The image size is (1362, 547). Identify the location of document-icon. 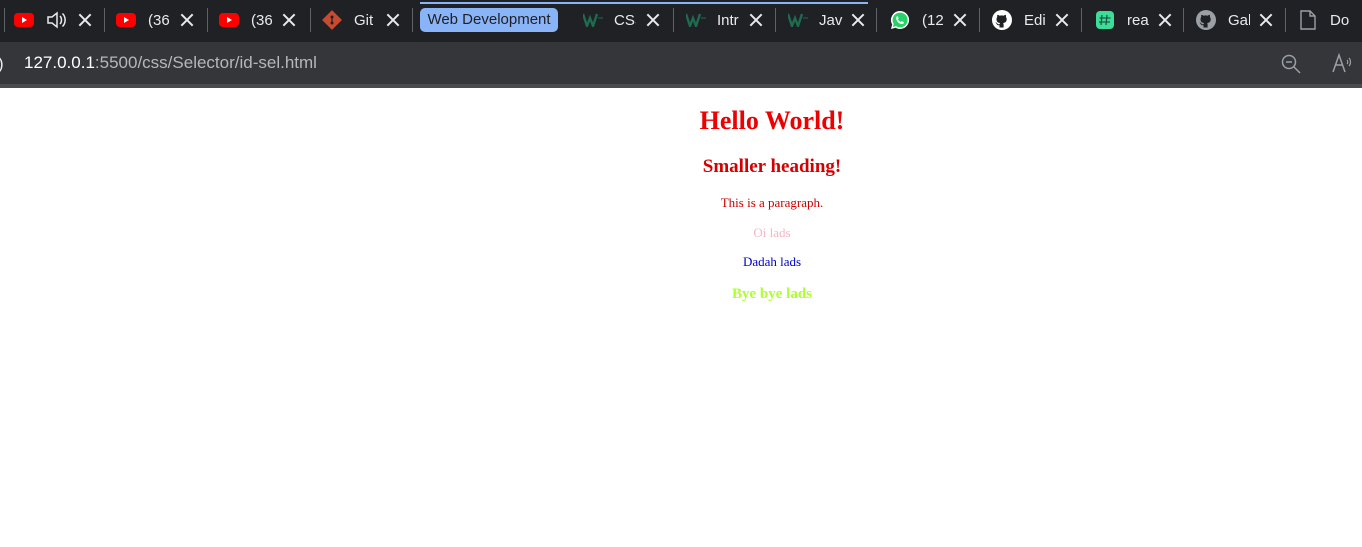
(1308, 20).